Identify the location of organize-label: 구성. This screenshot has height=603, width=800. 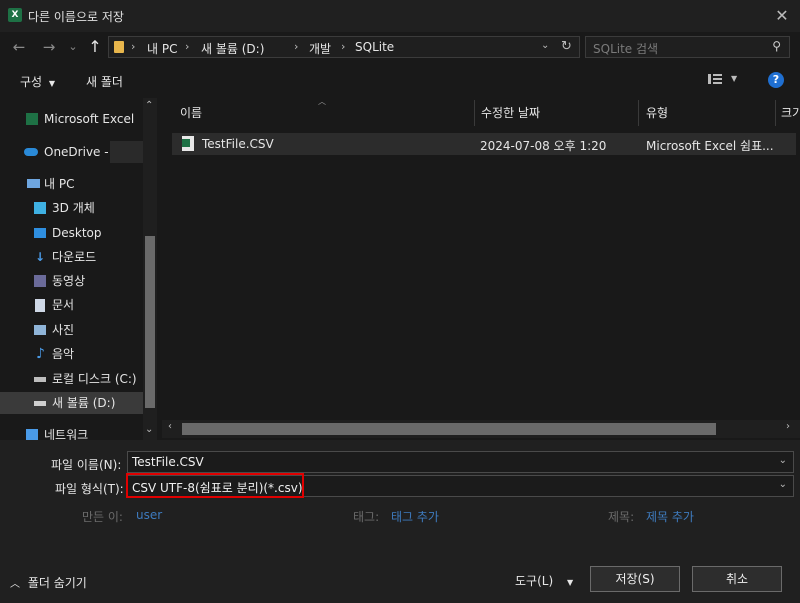
(31, 82).